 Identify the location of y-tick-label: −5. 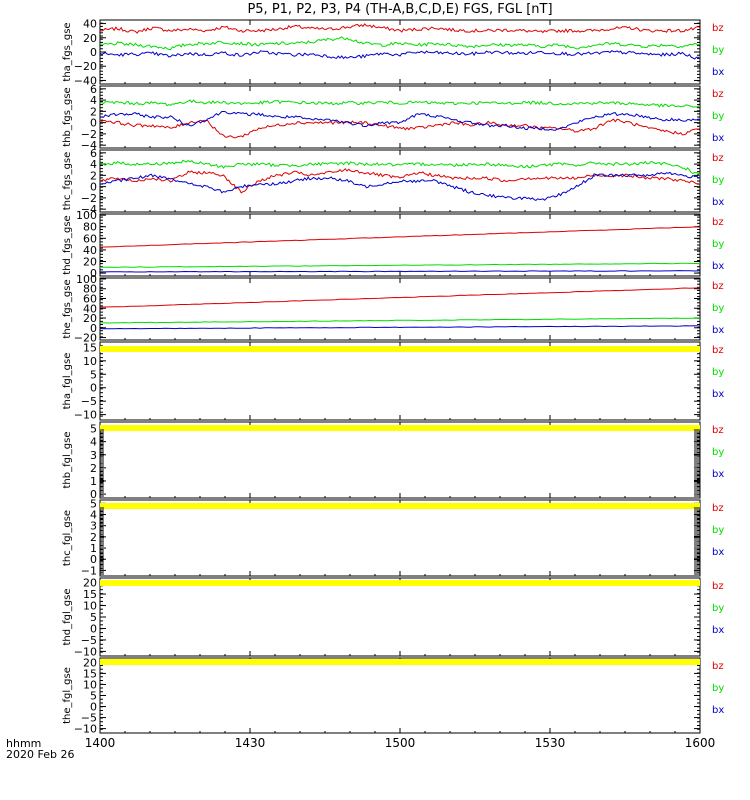
(89, 401).